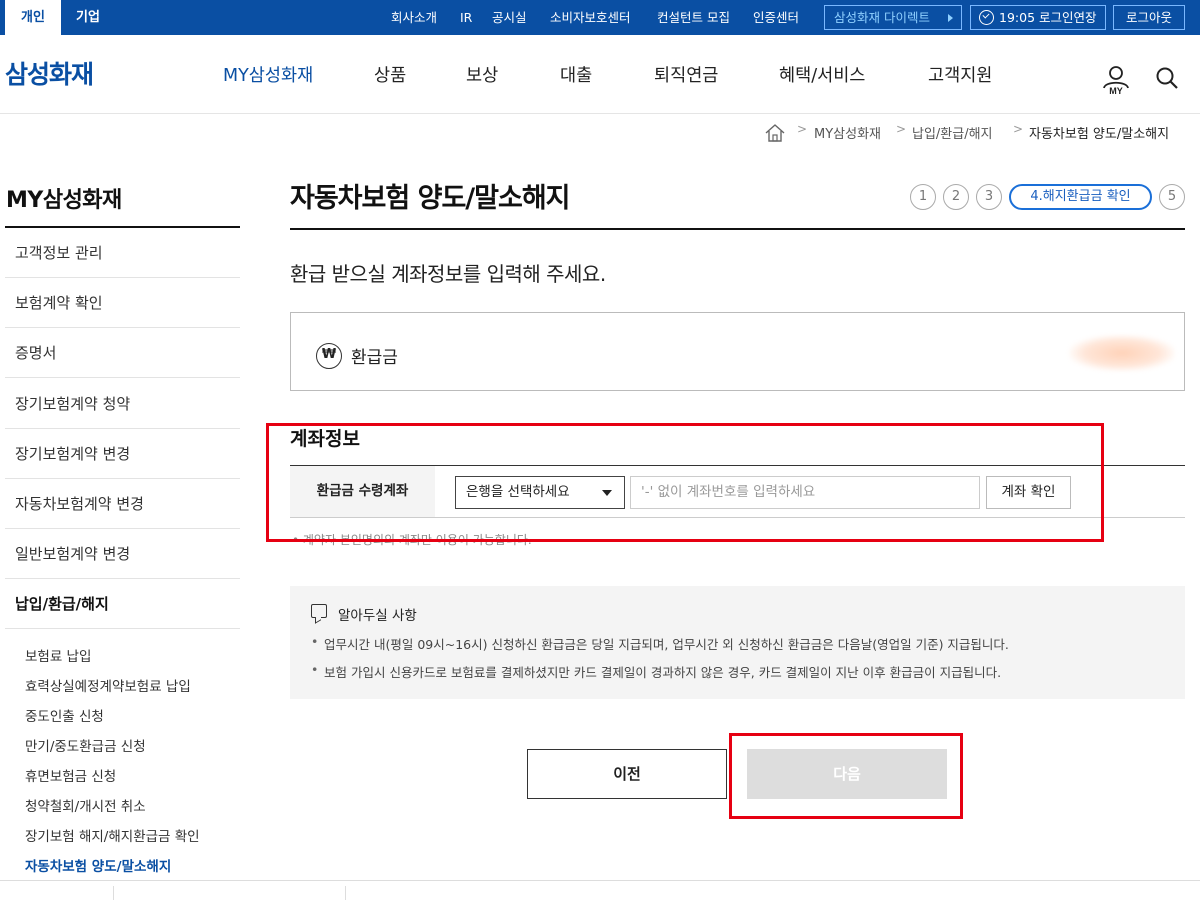 The width and height of the screenshot is (1200, 900). Describe the element at coordinates (693, 17) in the screenshot. I see `link-consultant: 컨설턴트 모집` at that location.